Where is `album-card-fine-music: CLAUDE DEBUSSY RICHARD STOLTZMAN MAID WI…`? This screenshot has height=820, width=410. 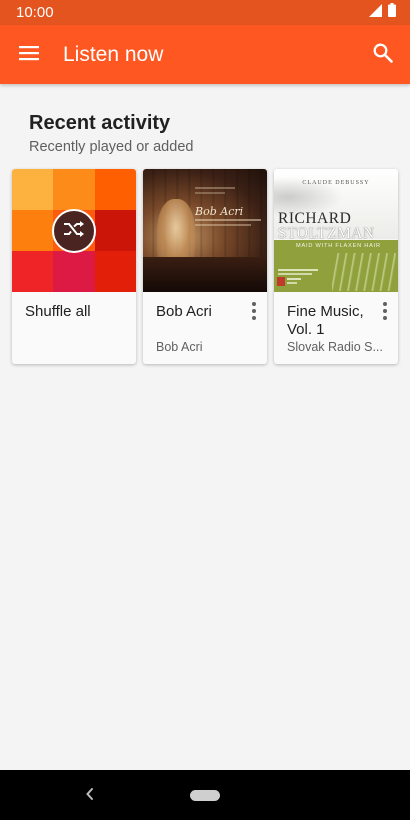
album-card-fine-music: CLAUDE DEBUSSY RICHARD STOLTZMAN MAID WI… is located at coordinates (336, 266).